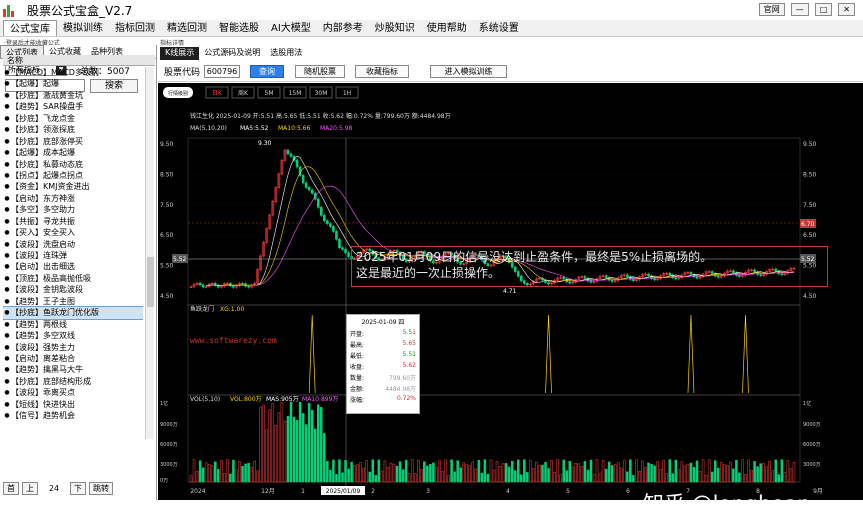 Image resolution: width=863 pixels, height=518 pixels. Describe the element at coordinates (282, 399) in the screenshot. I see `volume-label: MAS:905万` at that location.